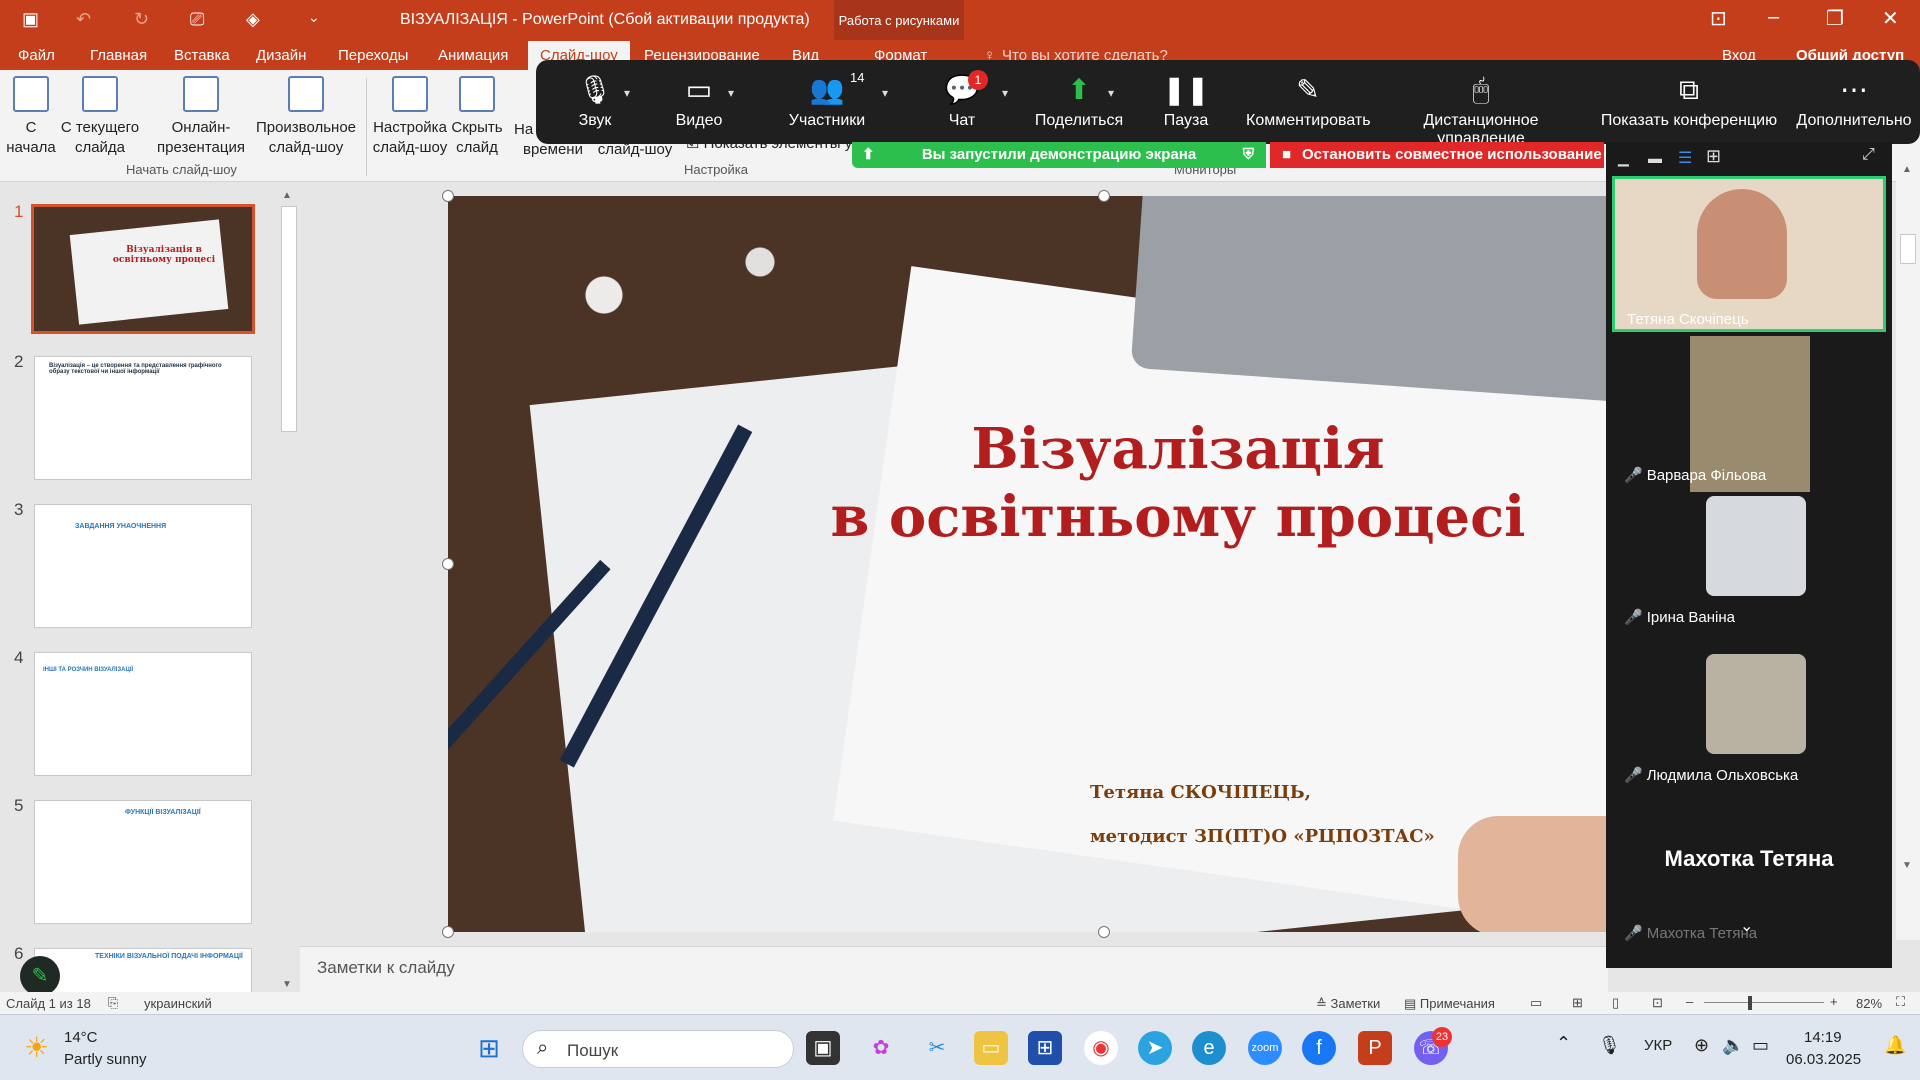 Image resolution: width=1920 pixels, height=1080 pixels. Describe the element at coordinates (1609, 1045) in the screenshot. I see `microphone-icon: 🎙` at that location.